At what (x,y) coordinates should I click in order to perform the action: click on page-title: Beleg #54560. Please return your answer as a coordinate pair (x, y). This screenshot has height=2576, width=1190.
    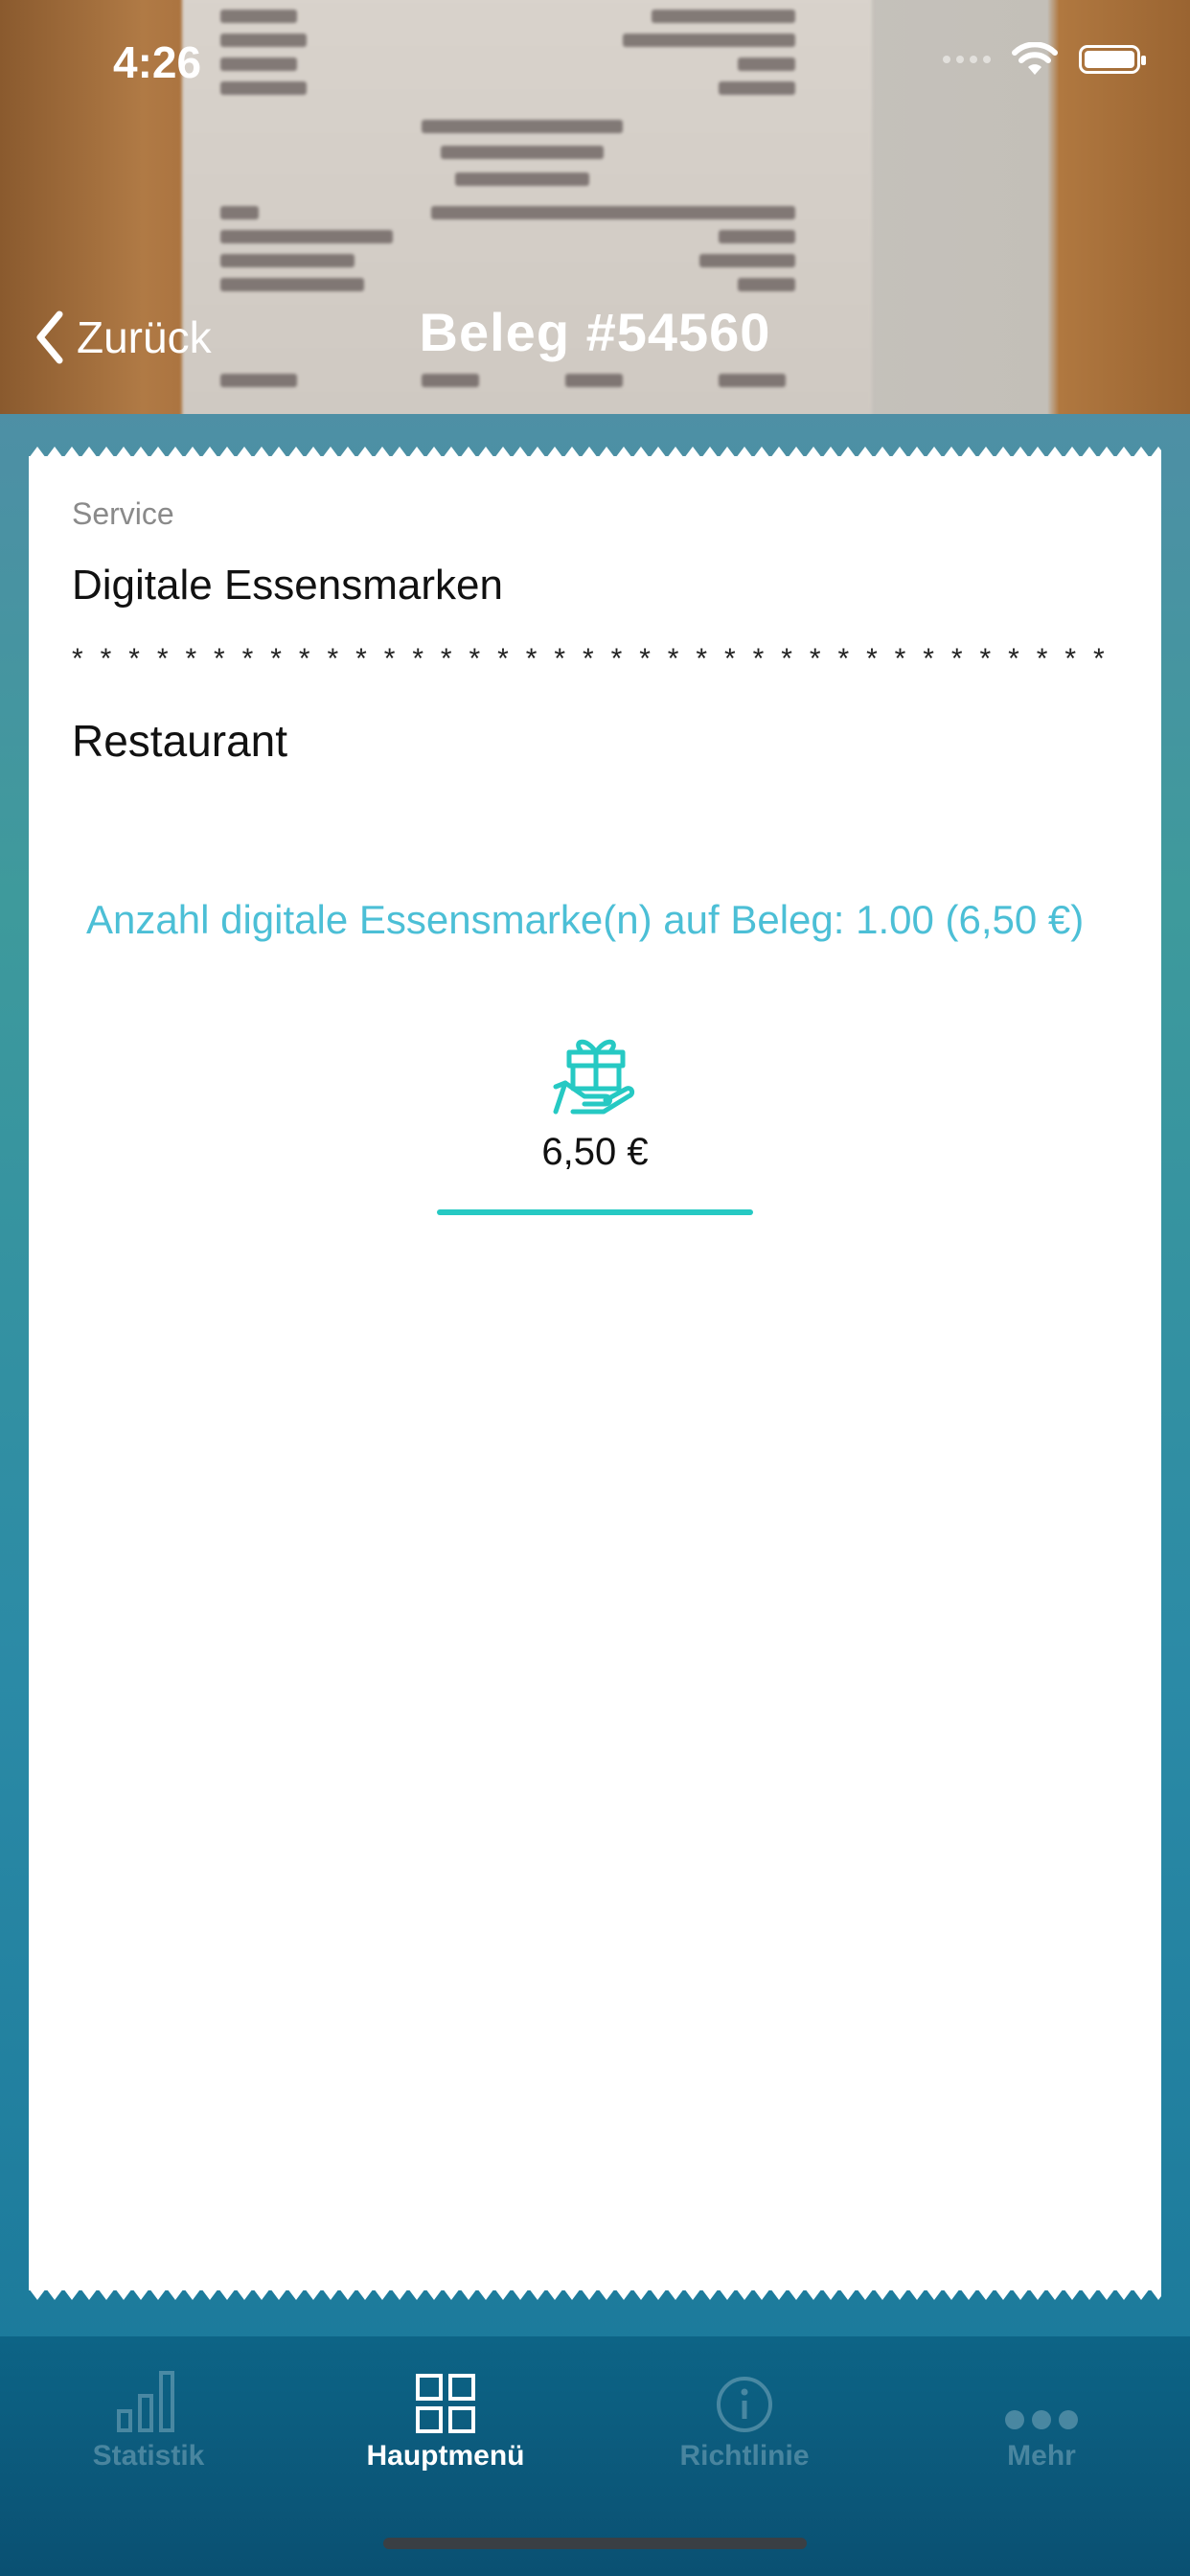
    Looking at the image, I should click on (595, 332).